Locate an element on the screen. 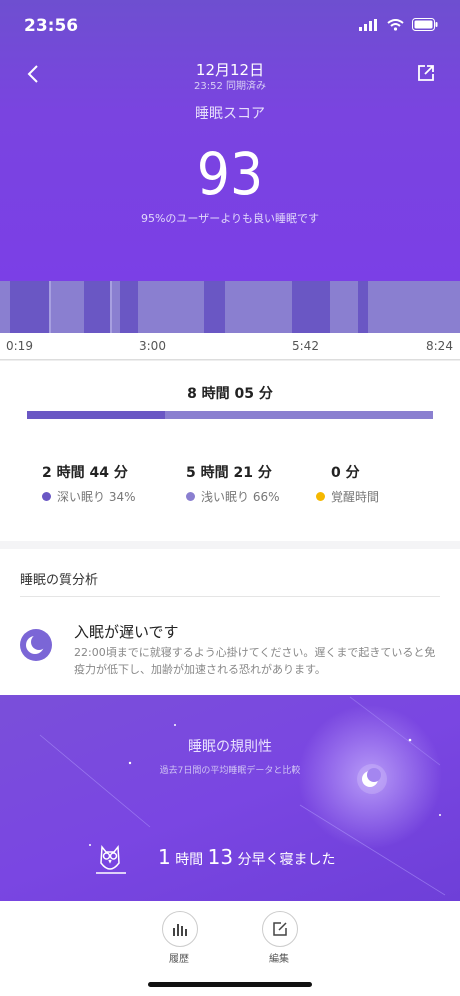 This screenshot has height=996, width=460. wifi-icon is located at coordinates (395, 24).